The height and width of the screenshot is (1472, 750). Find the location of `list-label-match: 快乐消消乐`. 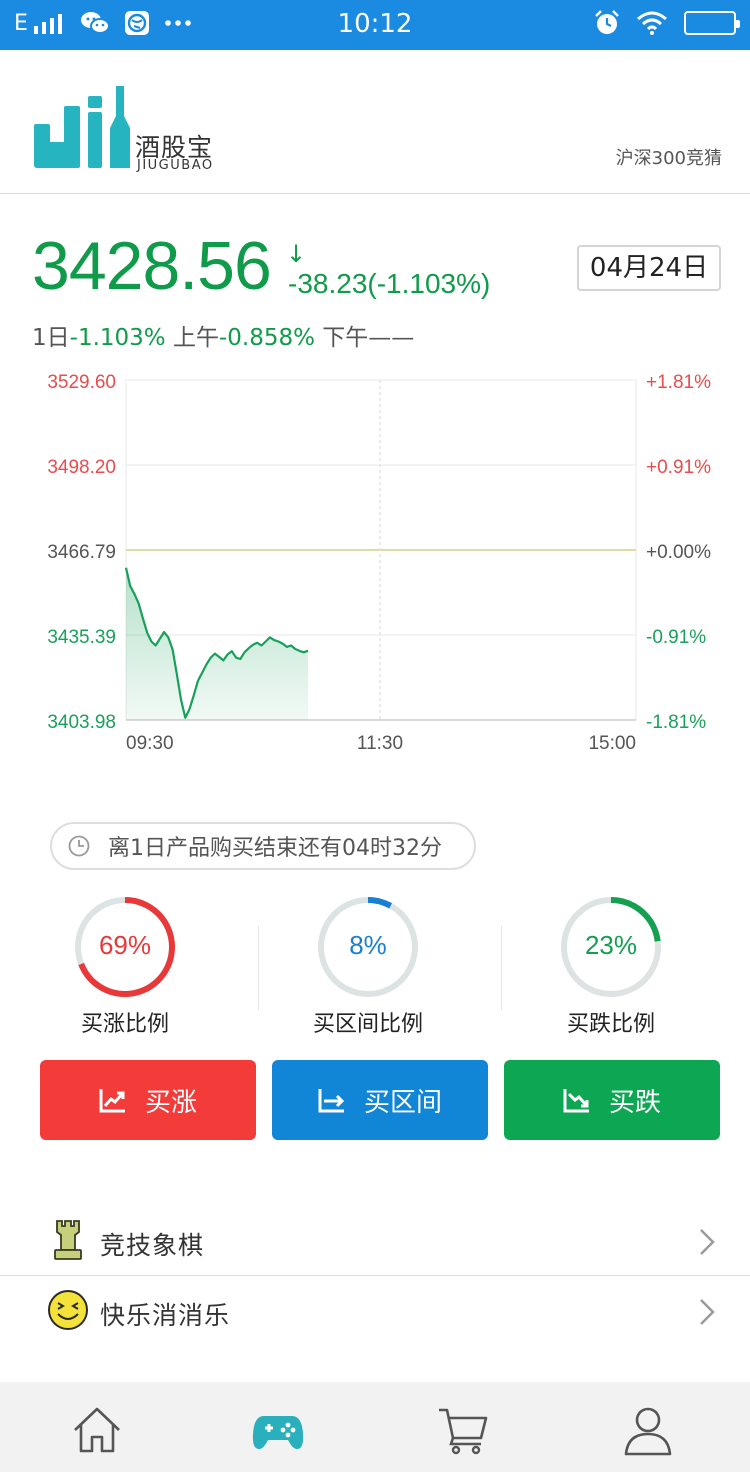

list-label-match: 快乐消消乐 is located at coordinates (165, 1315).